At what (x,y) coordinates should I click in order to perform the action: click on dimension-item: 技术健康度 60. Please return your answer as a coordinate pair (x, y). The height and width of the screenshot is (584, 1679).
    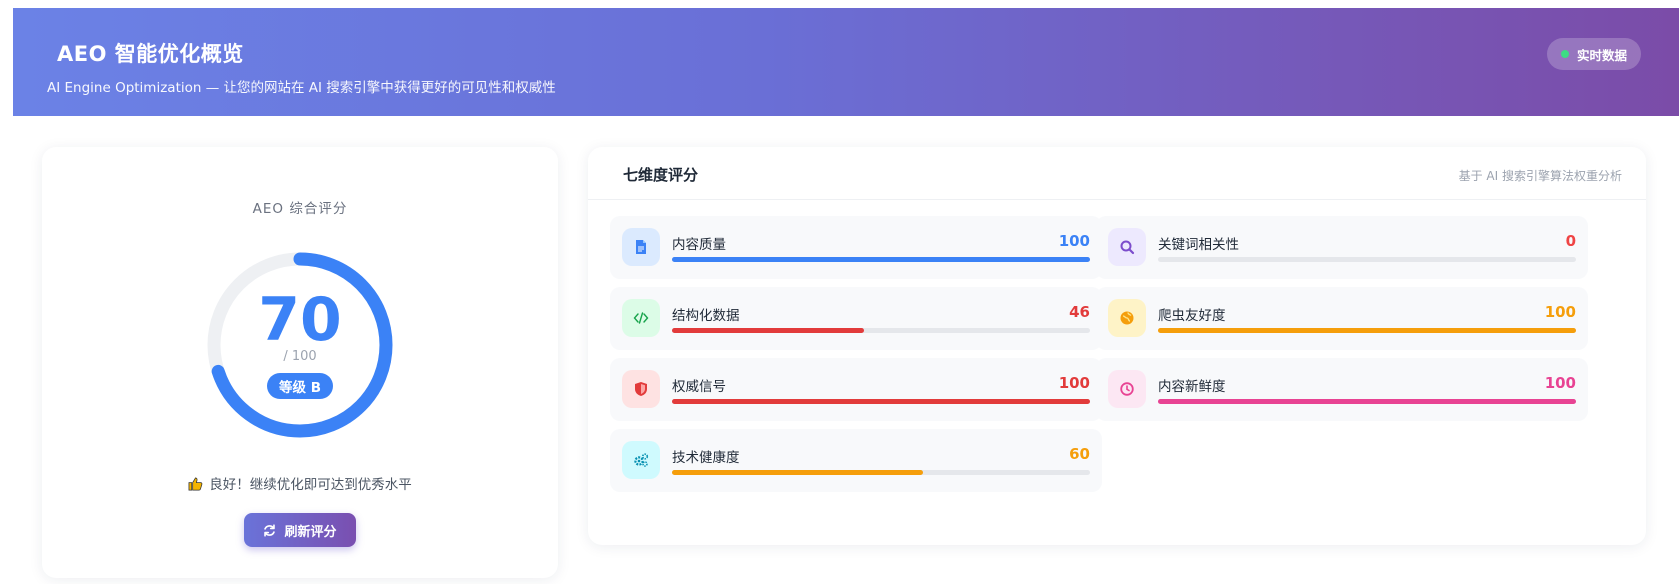
    Looking at the image, I should click on (856, 460).